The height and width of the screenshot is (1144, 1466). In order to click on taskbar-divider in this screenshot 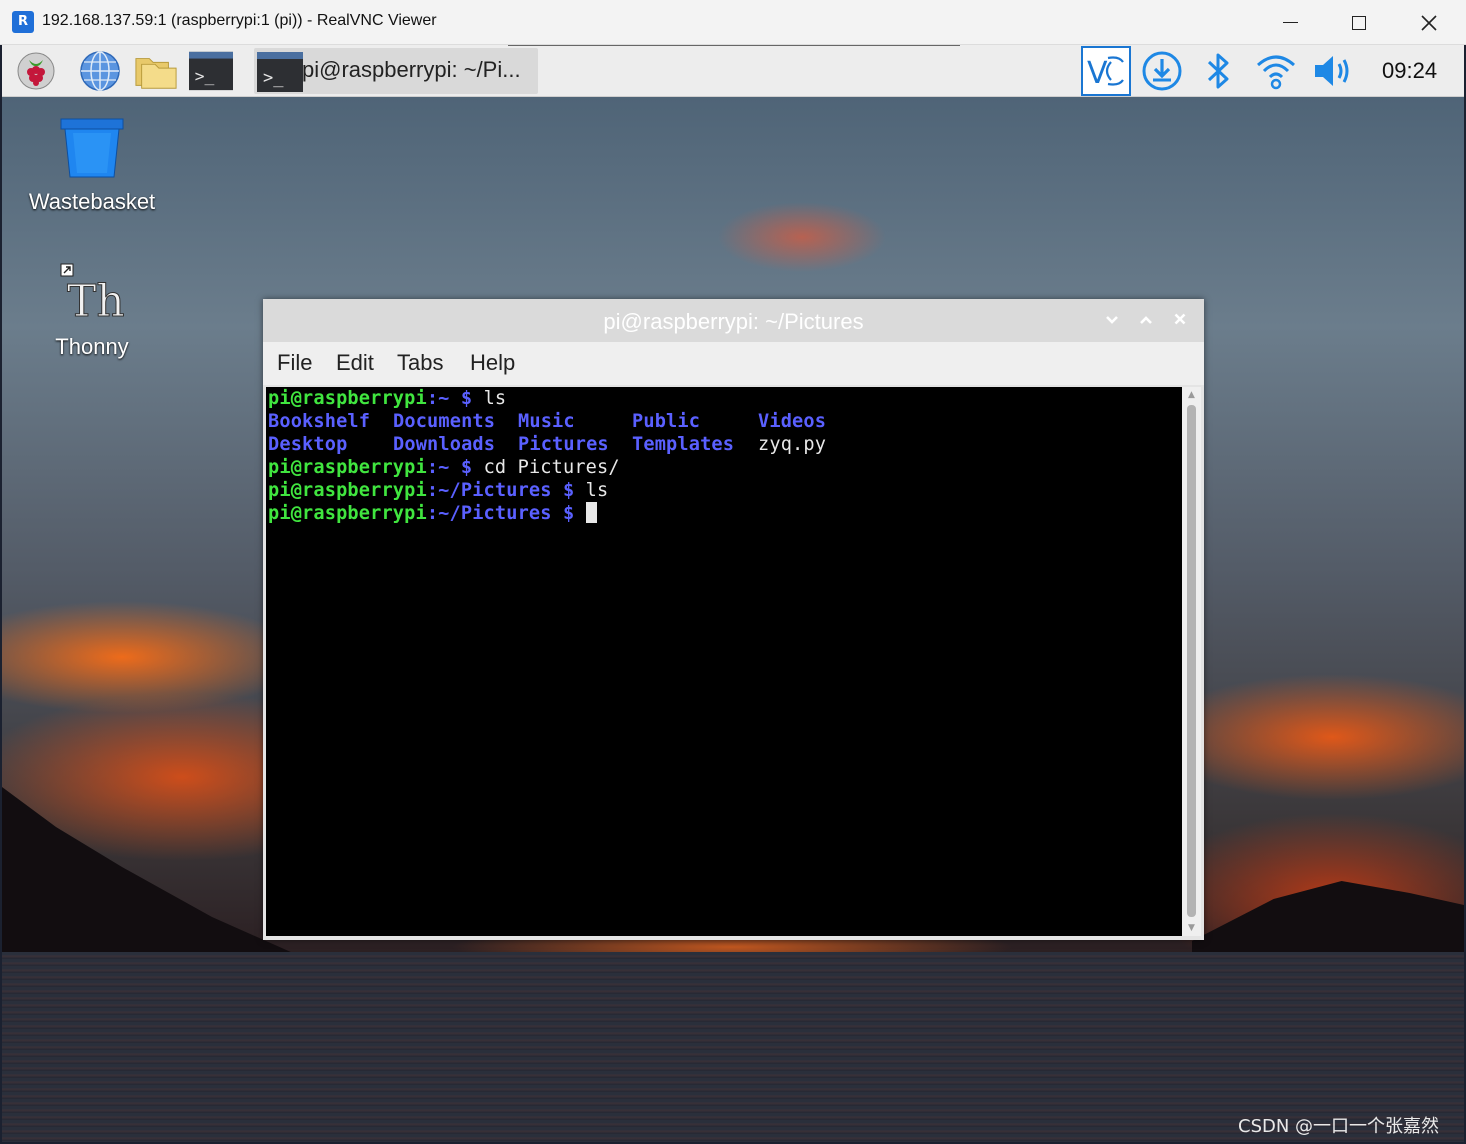, I will do `click(734, 47)`.